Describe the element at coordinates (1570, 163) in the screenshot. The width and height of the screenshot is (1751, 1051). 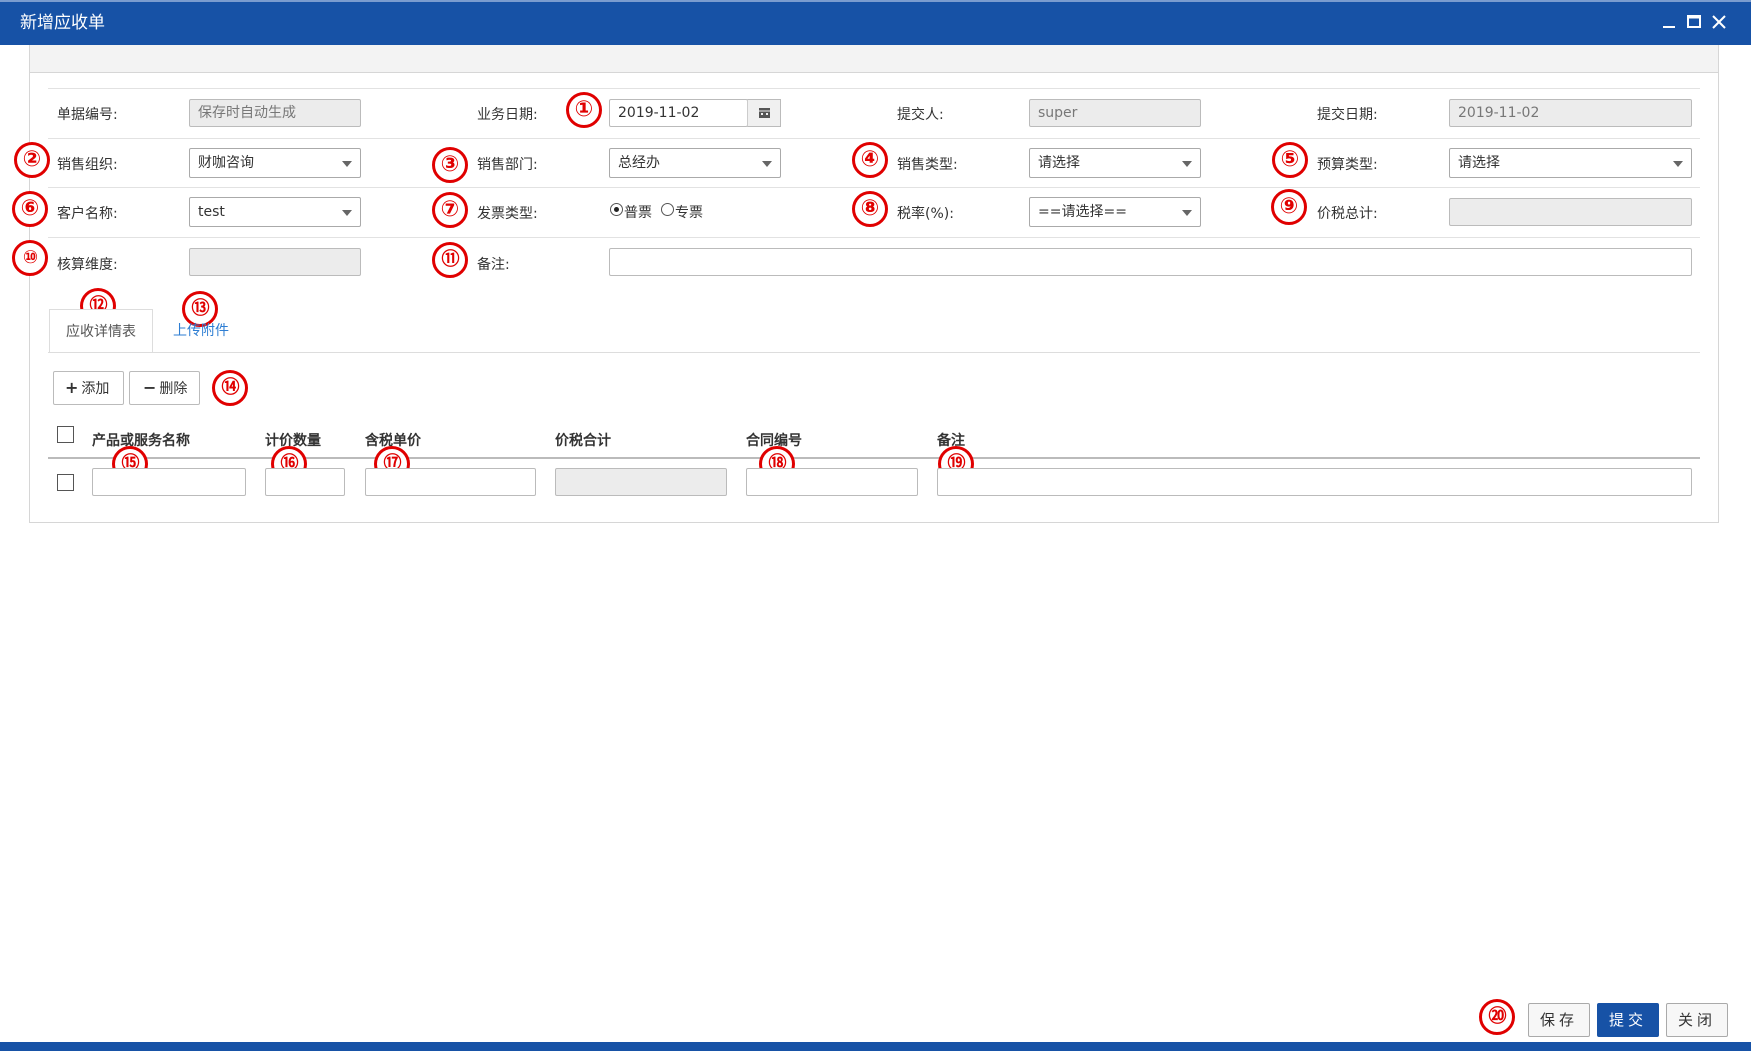
I see `budget-type-select: 请选择` at that location.